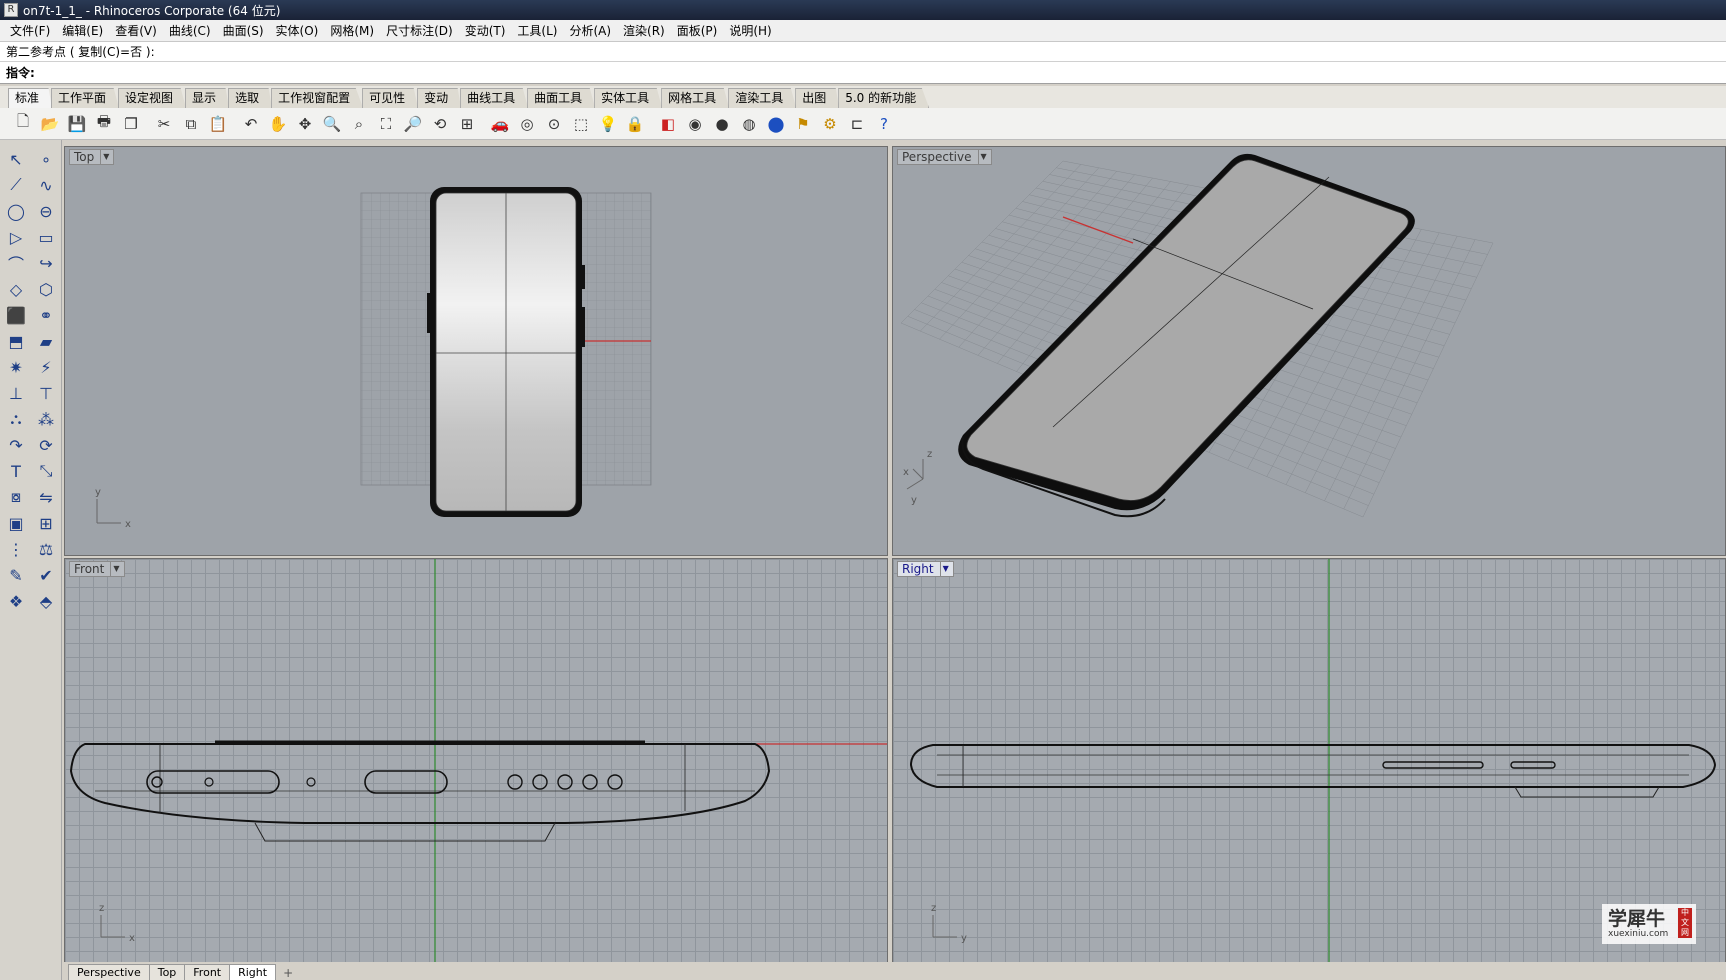  What do you see at coordinates (251, 124) in the screenshot?
I see `undo-icon: ↶` at bounding box center [251, 124].